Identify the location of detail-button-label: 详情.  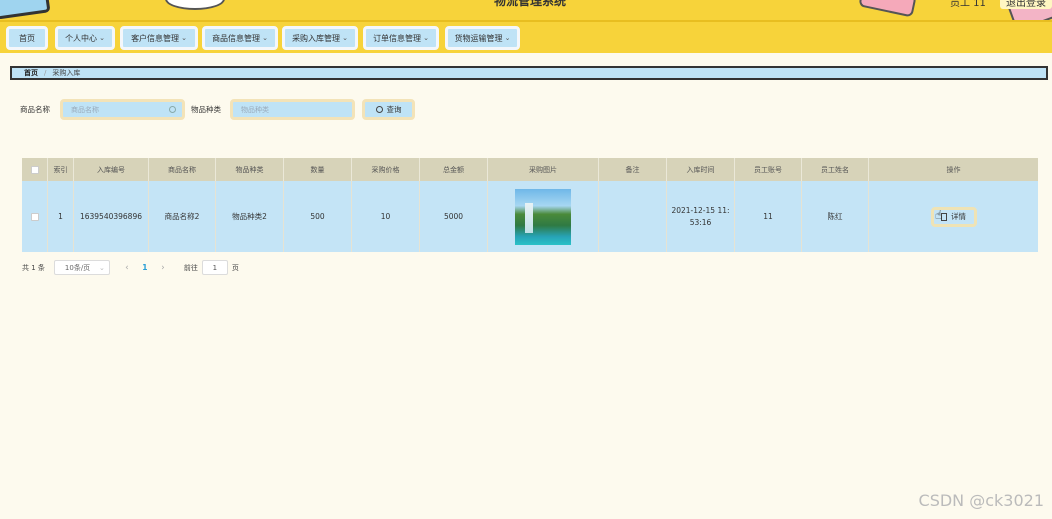
(958, 216).